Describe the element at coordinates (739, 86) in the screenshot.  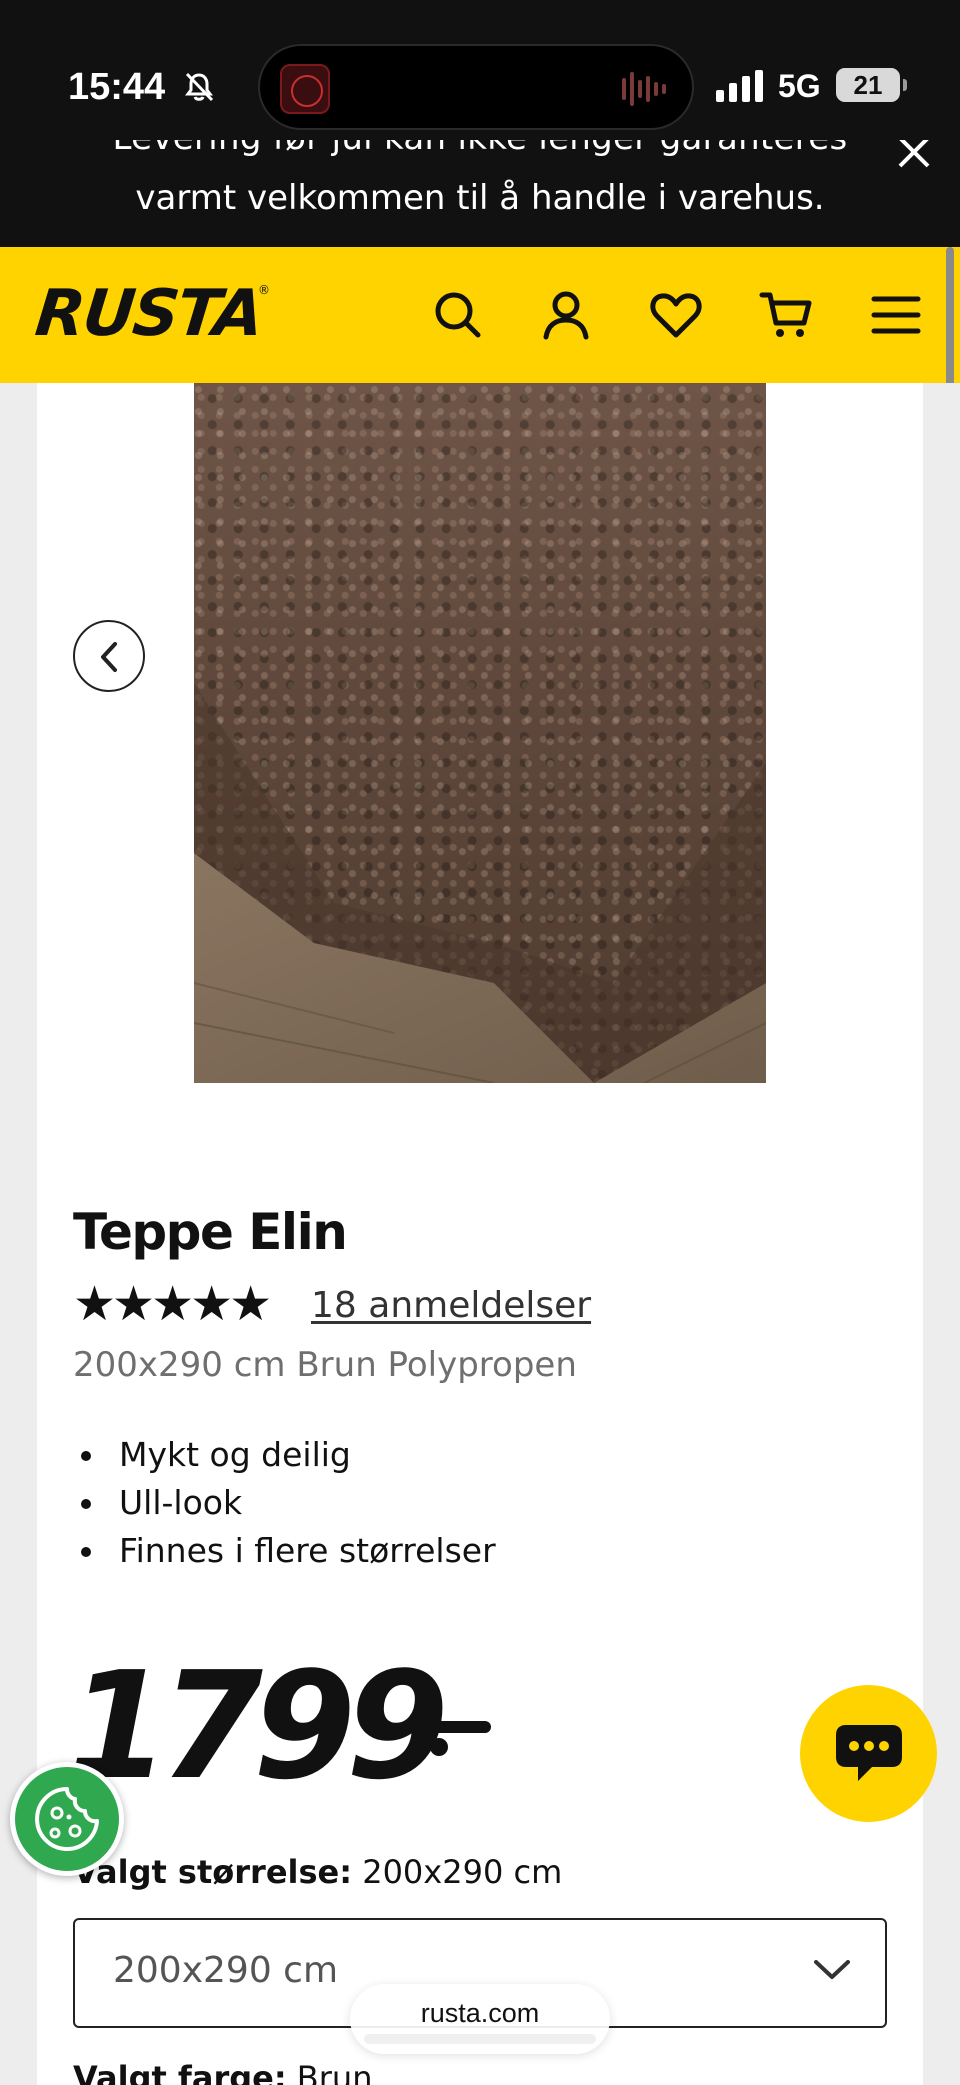
I see `signal-icon` at that location.